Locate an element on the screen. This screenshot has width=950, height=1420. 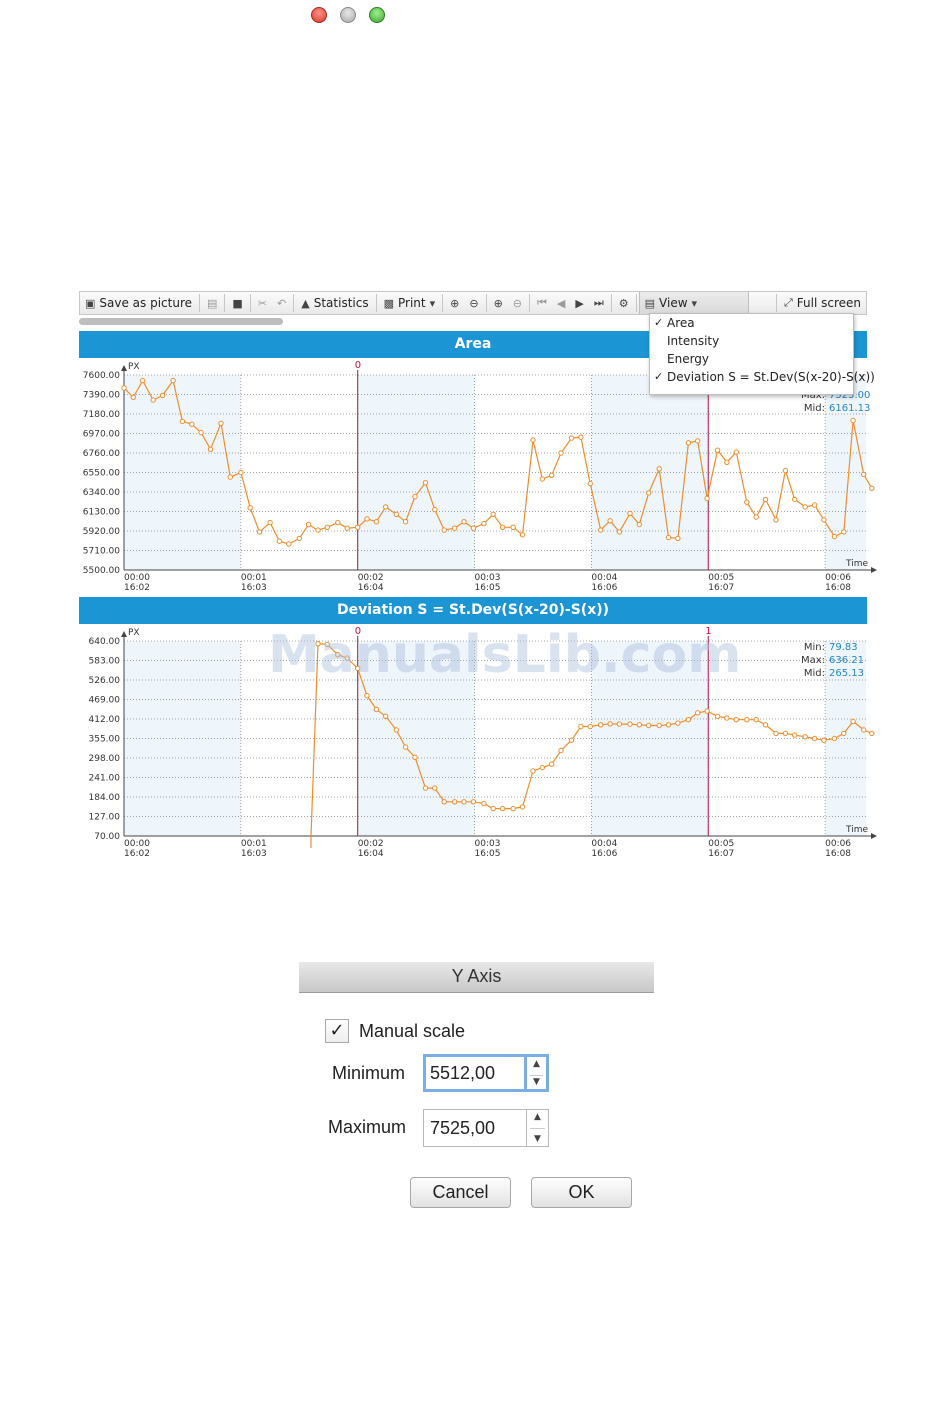
view-menu-item-deviation: ✓ Deviation S = St.Dev(S(x-20)-S(x)) is located at coordinates (762, 377).